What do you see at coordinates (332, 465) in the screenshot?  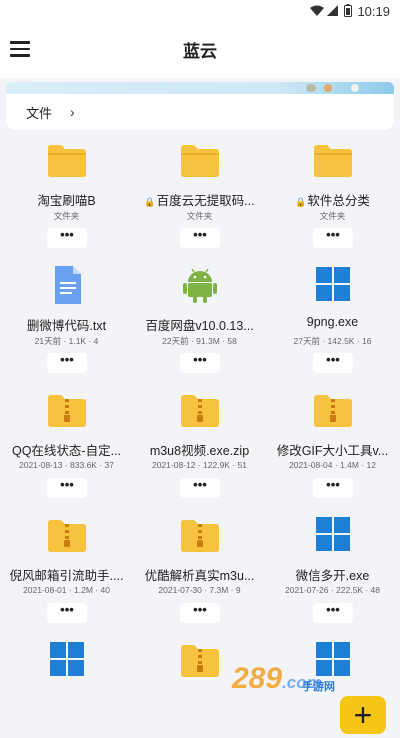 I see `file-meta: 2021-08-04 · 1.4M · 12` at bounding box center [332, 465].